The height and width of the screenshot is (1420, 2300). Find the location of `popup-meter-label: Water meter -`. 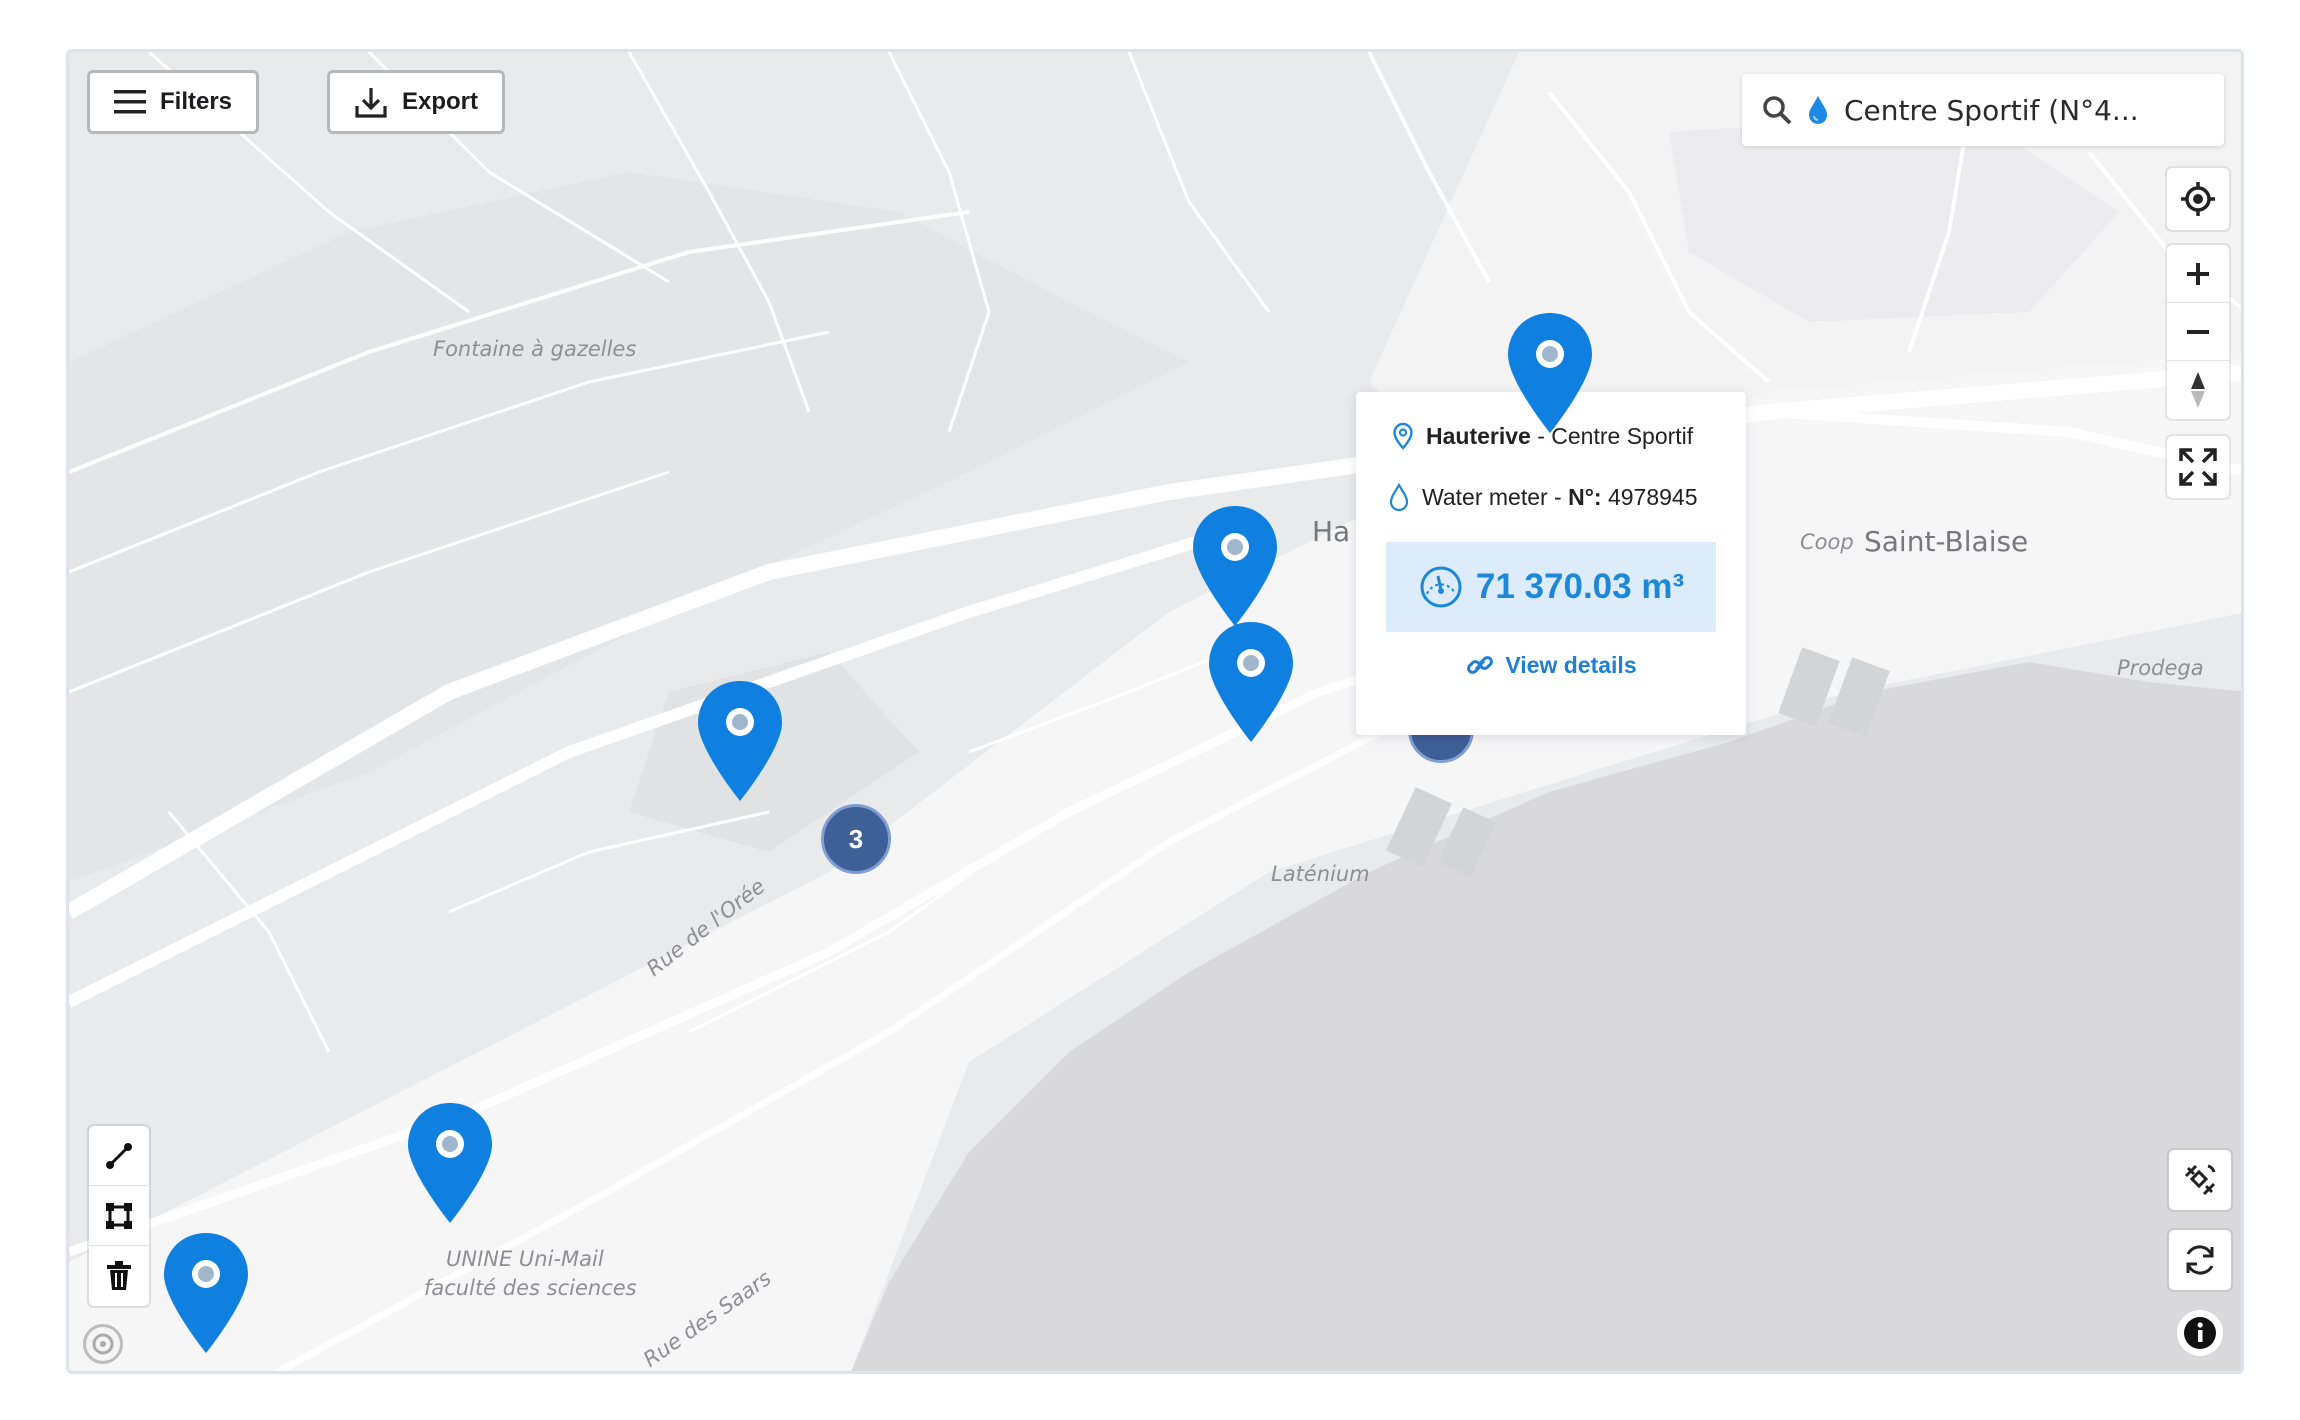

popup-meter-label: Water meter - is located at coordinates (1495, 496).